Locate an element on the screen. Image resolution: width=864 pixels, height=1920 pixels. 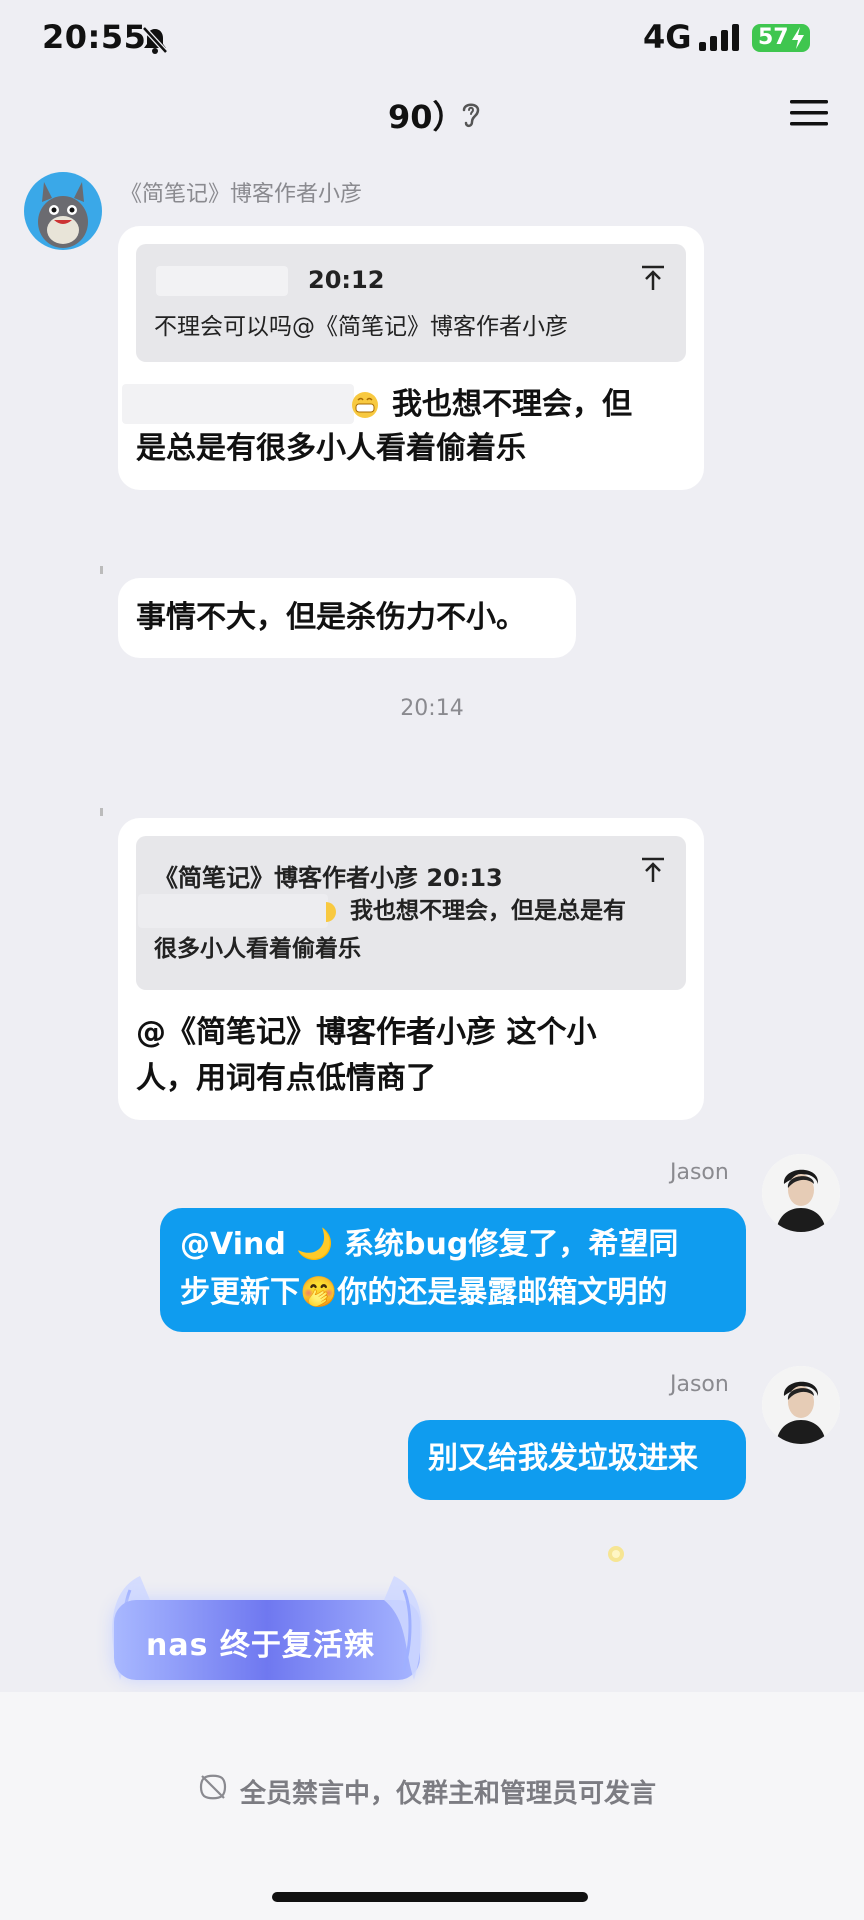
message-bubble-own: 别又给我发垃圾进来 is located at coordinates (577, 1460).